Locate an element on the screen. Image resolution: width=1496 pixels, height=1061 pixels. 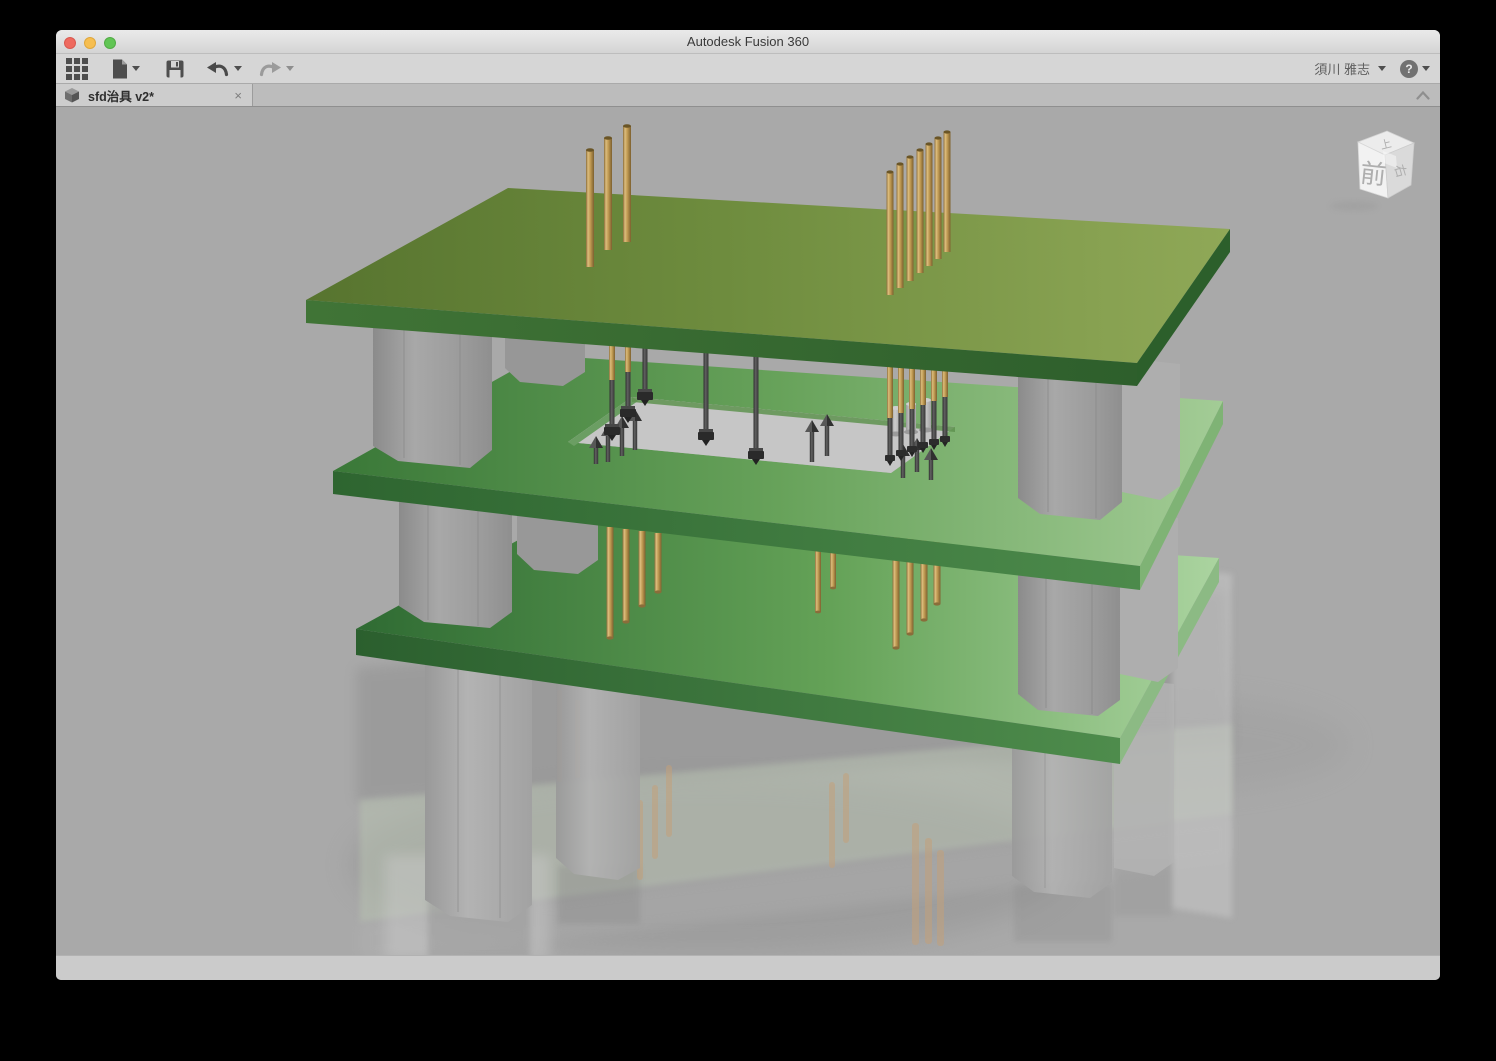
help-dropdown-caret is located at coordinates (1426, 68).